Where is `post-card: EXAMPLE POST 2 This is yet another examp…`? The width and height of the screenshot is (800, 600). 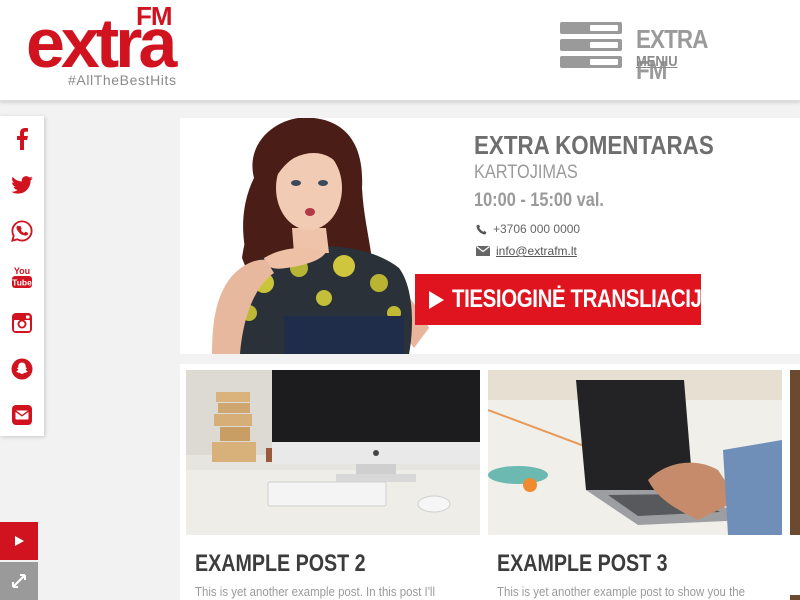
post-card: EXAMPLE POST 2 This is yet another examp… is located at coordinates (333, 485).